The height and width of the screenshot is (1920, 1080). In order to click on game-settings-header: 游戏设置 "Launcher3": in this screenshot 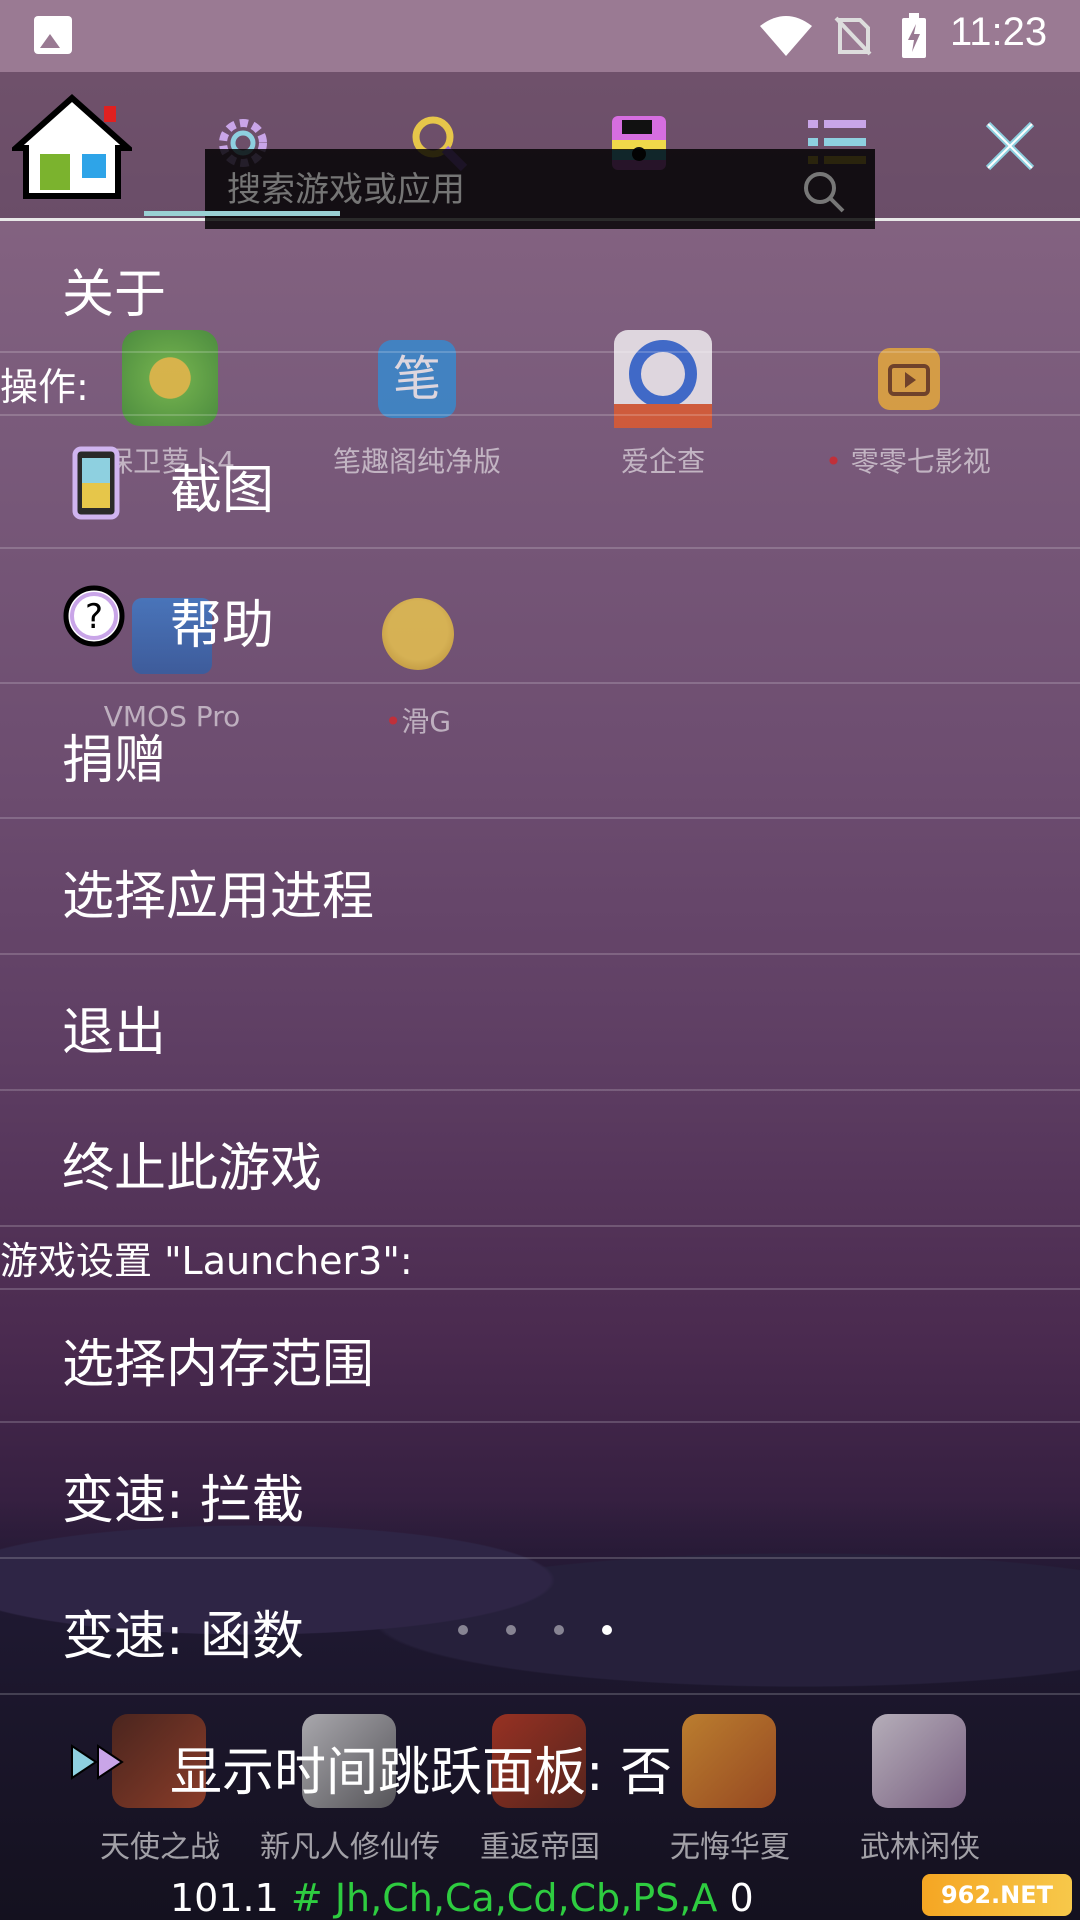, I will do `click(540, 1260)`.